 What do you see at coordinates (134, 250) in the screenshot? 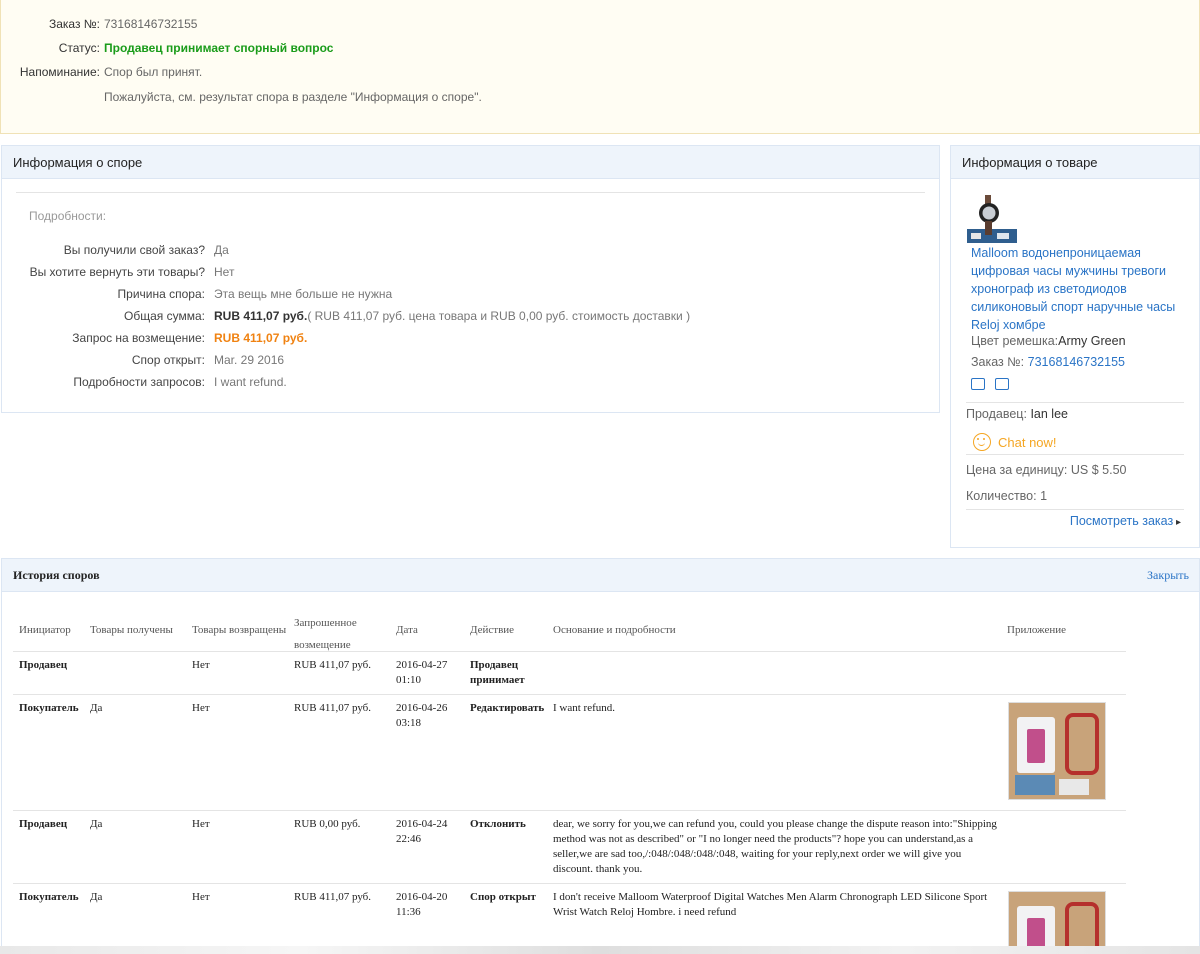
I see `info-label: Вы получили свой заказ?` at bounding box center [134, 250].